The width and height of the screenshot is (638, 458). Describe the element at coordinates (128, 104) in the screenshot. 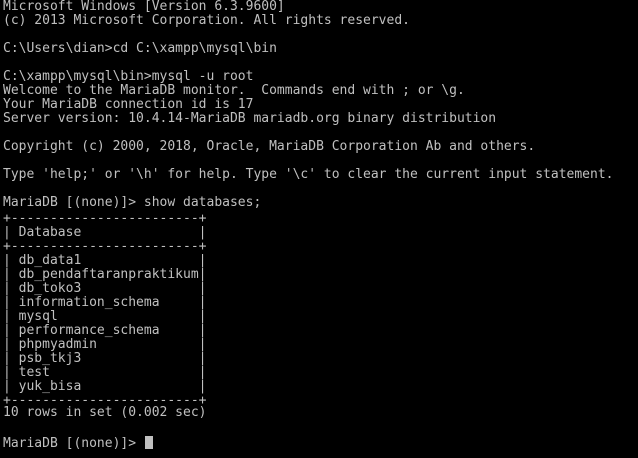

I see `console-line: Your MariaDB connection id is 17` at that location.